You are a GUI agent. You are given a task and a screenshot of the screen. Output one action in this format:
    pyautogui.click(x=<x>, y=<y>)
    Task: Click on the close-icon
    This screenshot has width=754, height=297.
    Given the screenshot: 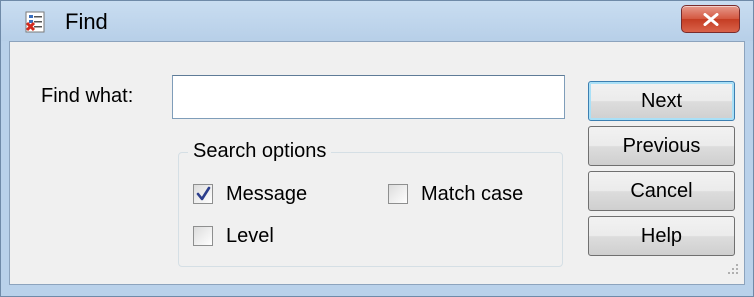 What is the action you would take?
    pyautogui.click(x=711, y=19)
    